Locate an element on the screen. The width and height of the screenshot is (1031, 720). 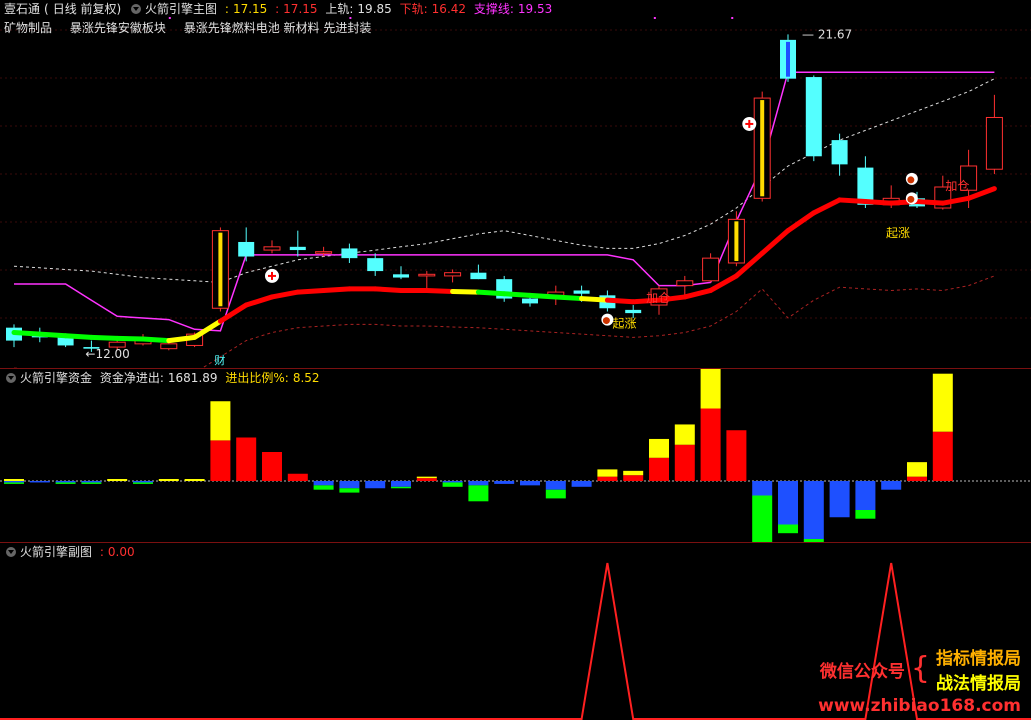
net-label: 资金净进出 is located at coordinates (129, 378).